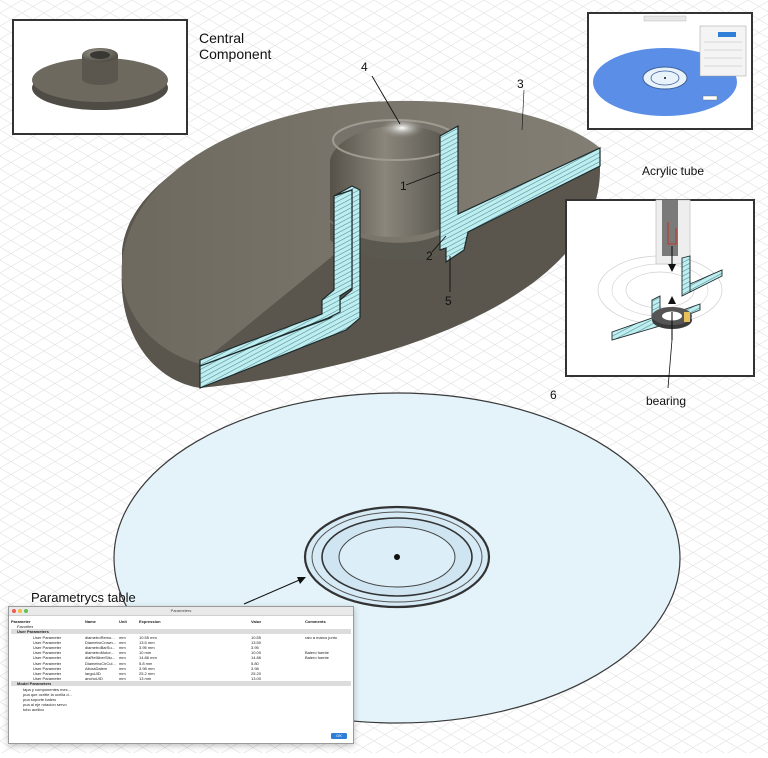 The height and width of the screenshot is (758, 768). I want to click on dialog-titlebar: Parameters, so click(181, 611).